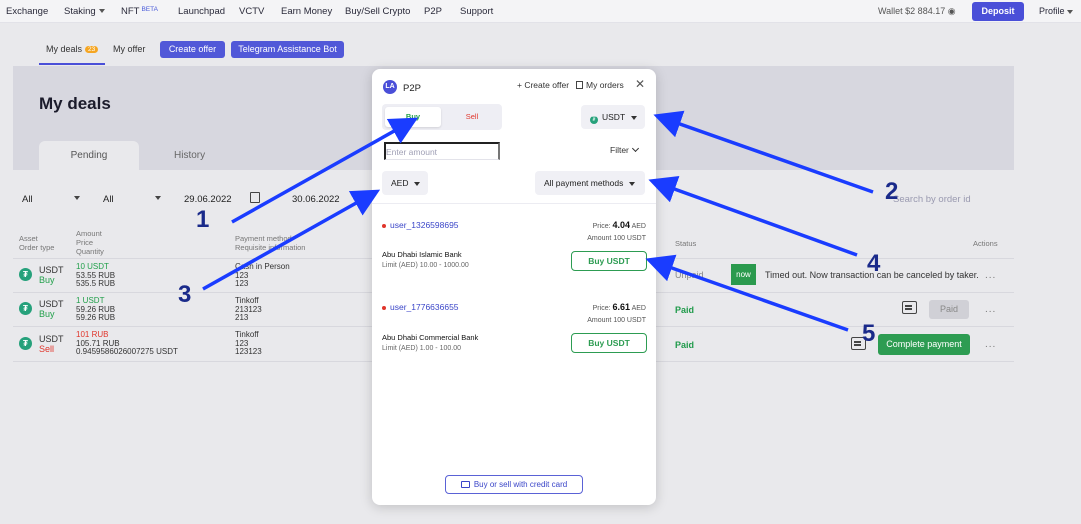  What do you see at coordinates (263, 238) in the screenshot?
I see `col-payment-label: Payment method` at bounding box center [263, 238].